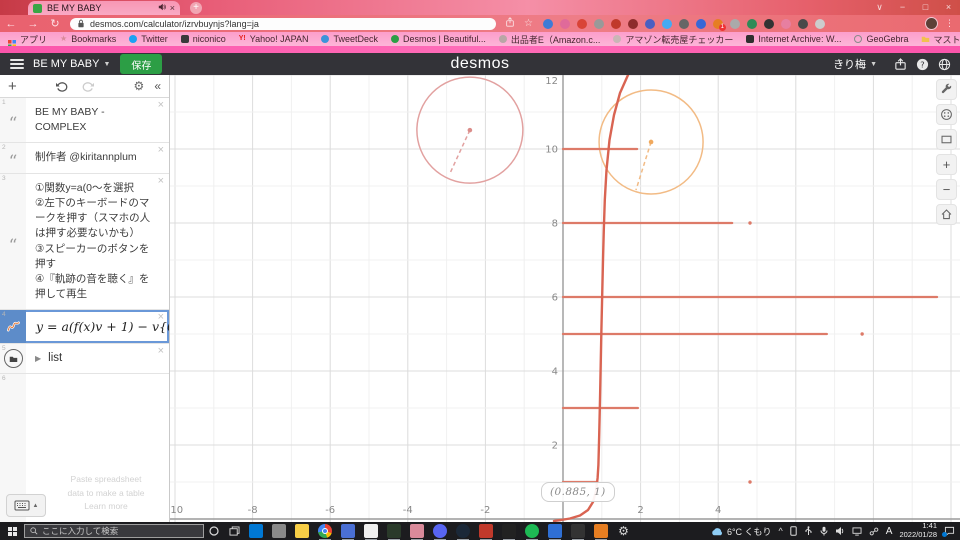  Describe the element at coordinates (55, 23) in the screenshot. I see `reload-button: ↻` at that location.